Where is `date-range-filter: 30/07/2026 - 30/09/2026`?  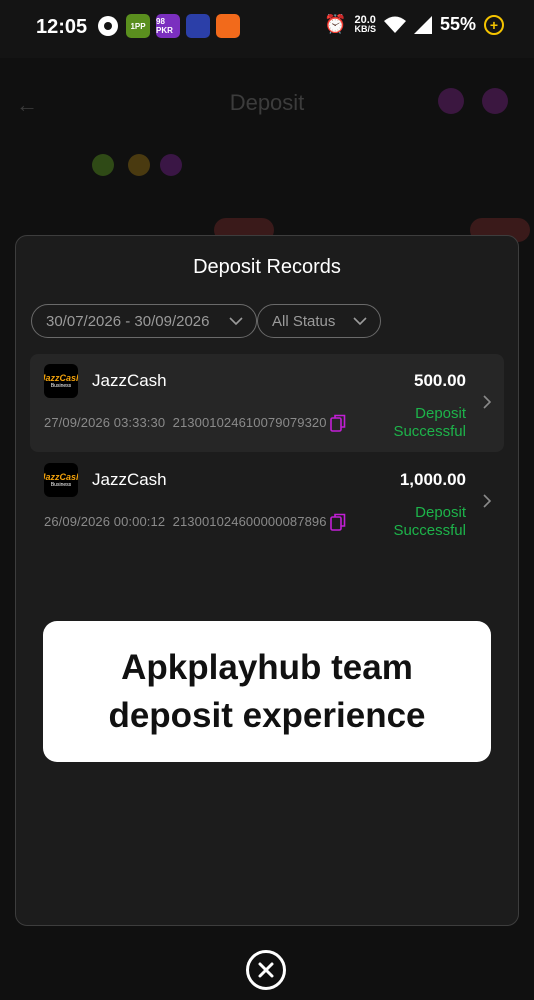 date-range-filter: 30/07/2026 - 30/09/2026 is located at coordinates (144, 321).